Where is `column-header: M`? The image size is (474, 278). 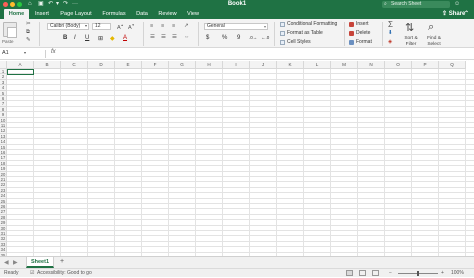 column-header: M is located at coordinates (344, 65).